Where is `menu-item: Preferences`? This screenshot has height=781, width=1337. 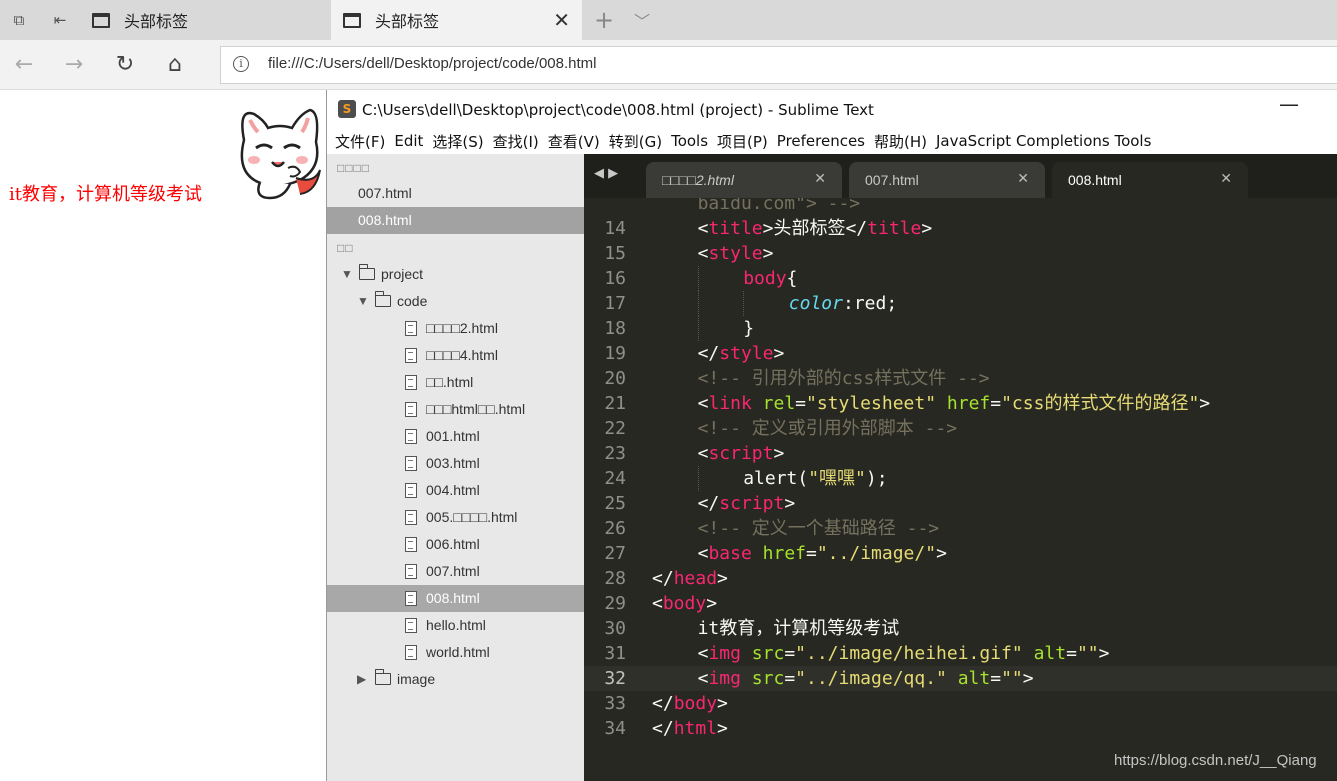
menu-item: Preferences is located at coordinates (821, 141).